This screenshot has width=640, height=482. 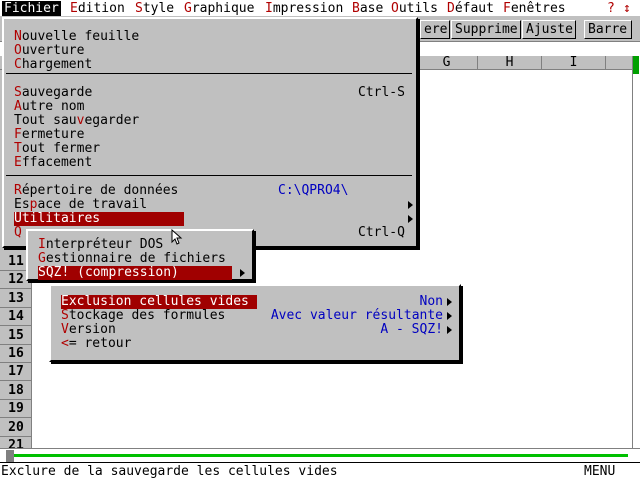 What do you see at coordinates (219, 8) in the screenshot?
I see `menubar-item: Graphique` at bounding box center [219, 8].